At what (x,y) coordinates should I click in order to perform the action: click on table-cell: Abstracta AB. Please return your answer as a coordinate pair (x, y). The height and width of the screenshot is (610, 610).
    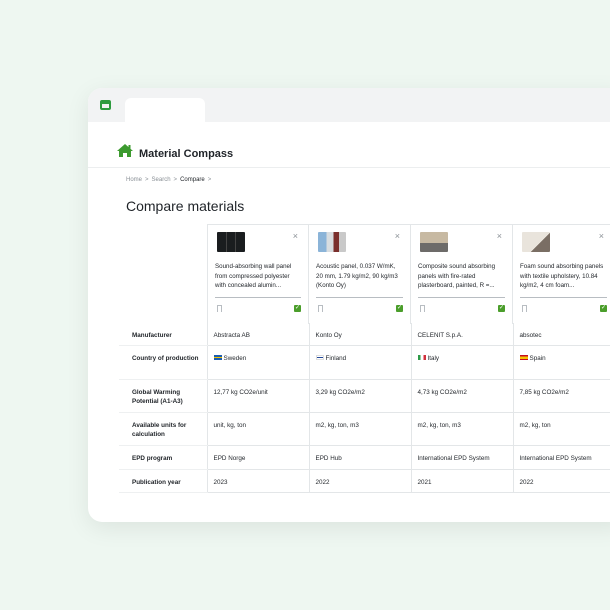
    Looking at the image, I should click on (257, 334).